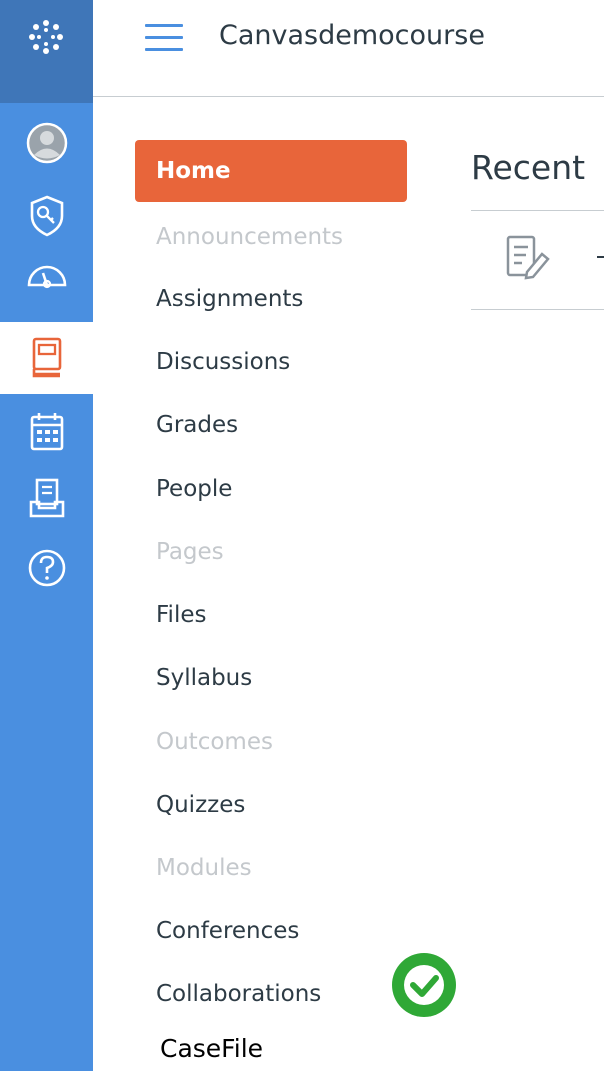 The width and height of the screenshot is (604, 1071). I want to click on course-nav-pages: Pages, so click(271, 552).